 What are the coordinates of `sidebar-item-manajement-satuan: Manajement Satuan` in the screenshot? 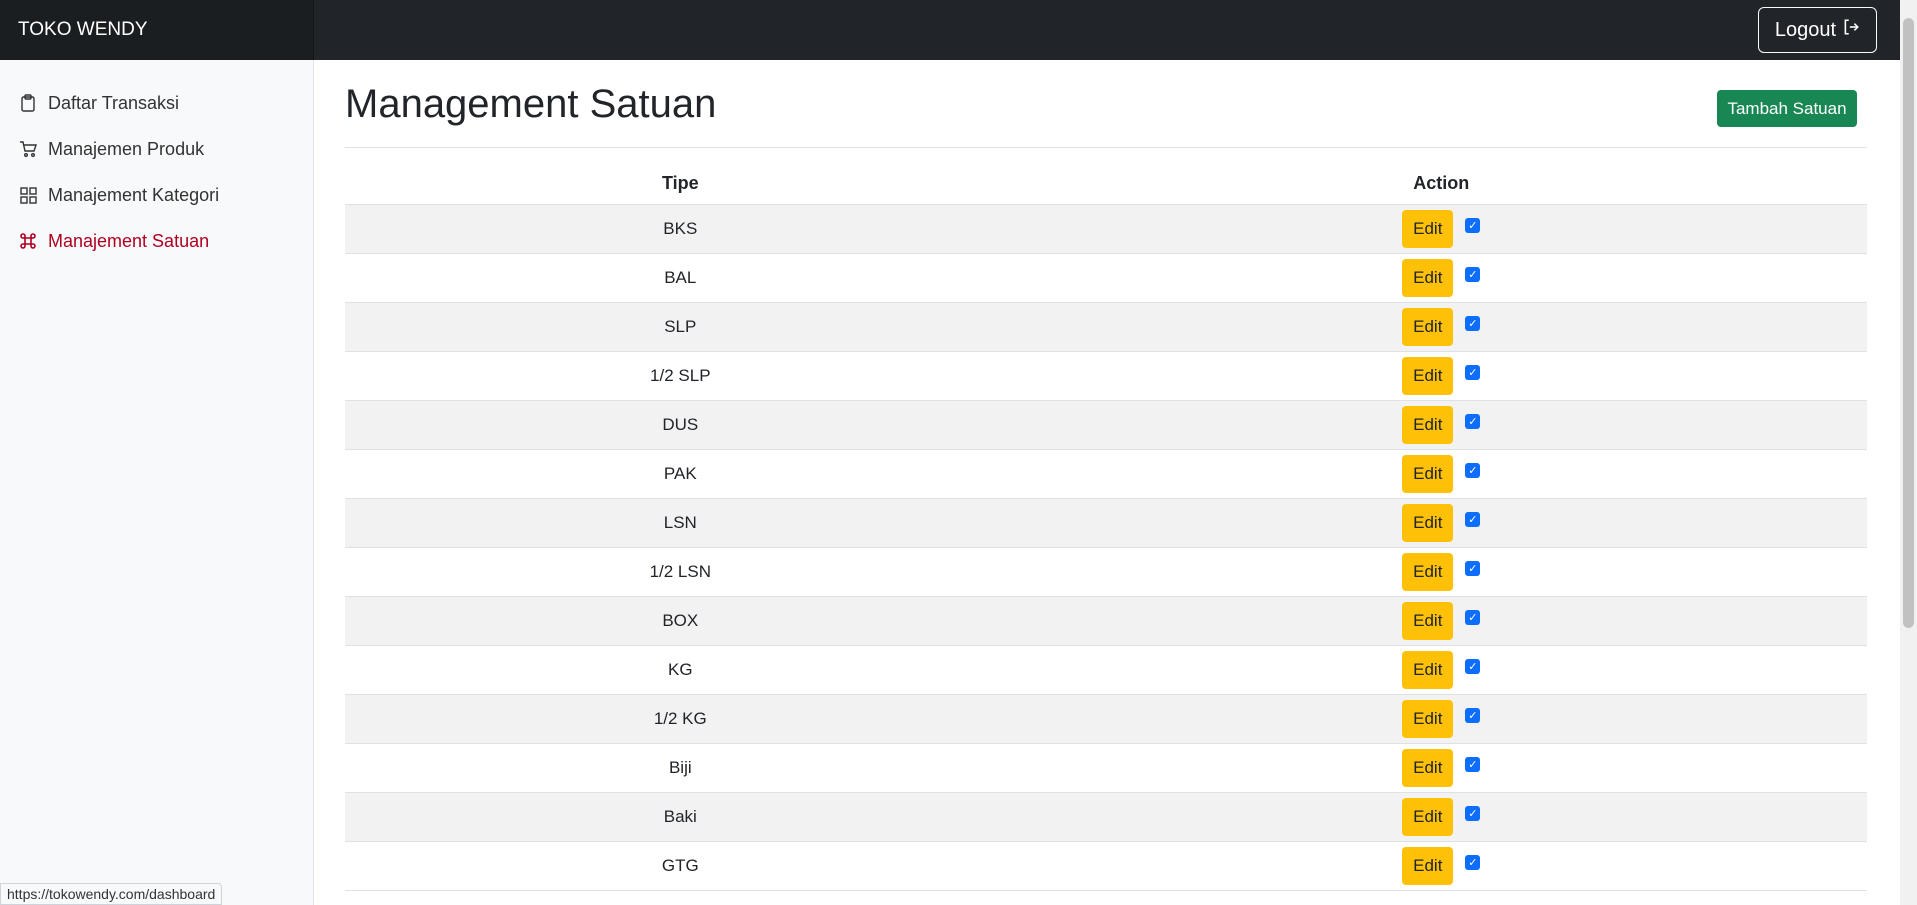 It's located at (156, 241).